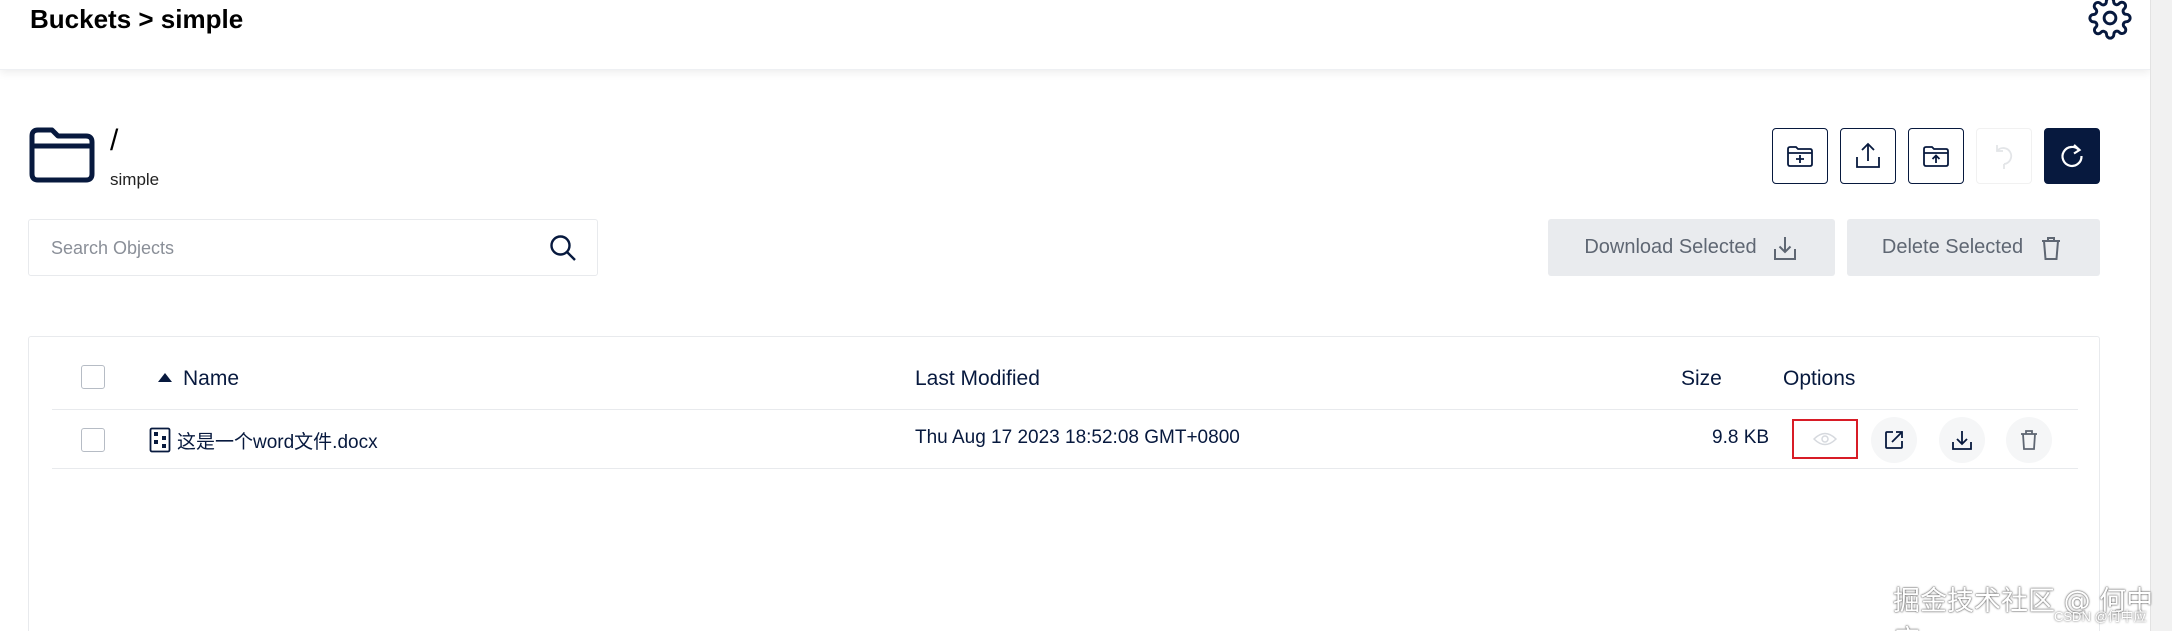  Describe the element at coordinates (1741, 437) in the screenshot. I see `file-size: 9.8 KB` at that location.